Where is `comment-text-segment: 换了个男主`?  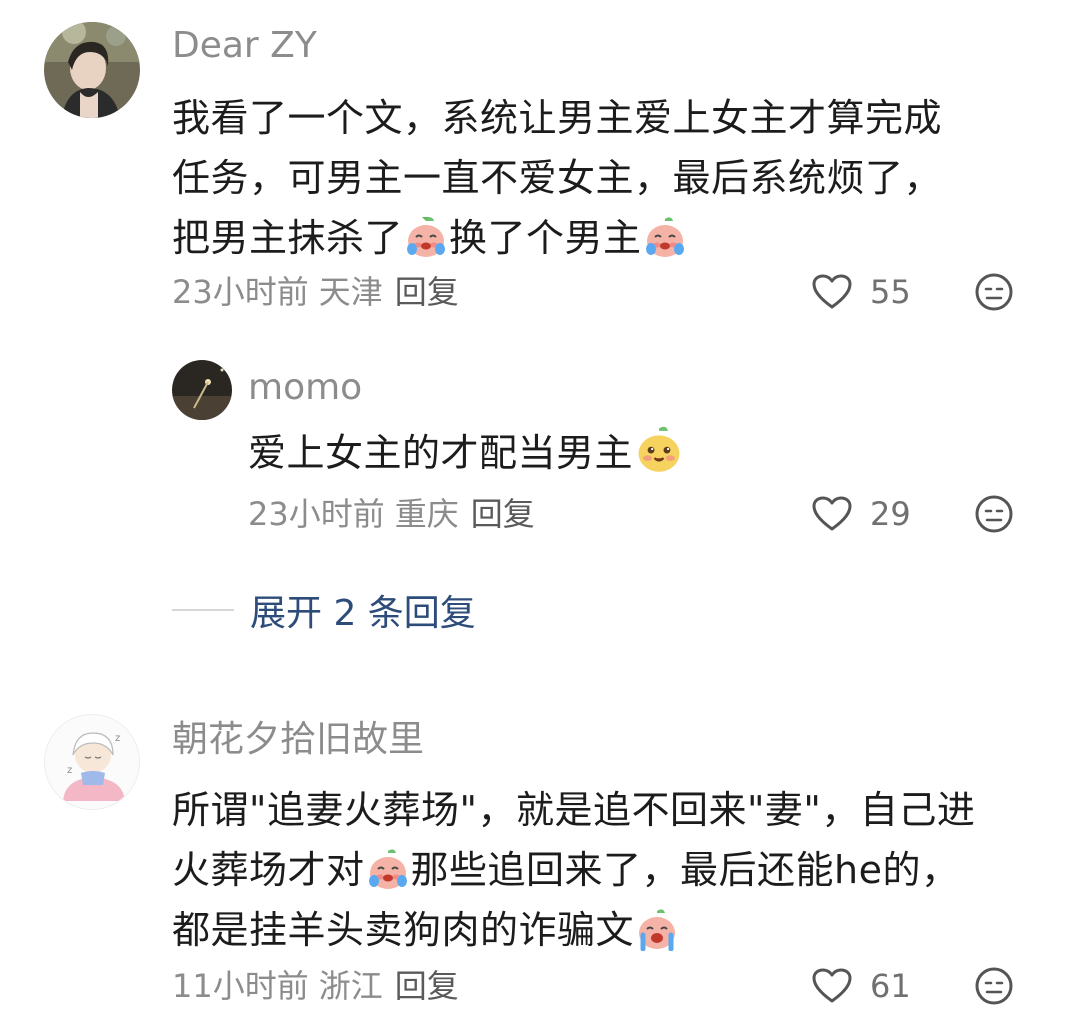 comment-text-segment: 换了个男主 is located at coordinates (545, 238).